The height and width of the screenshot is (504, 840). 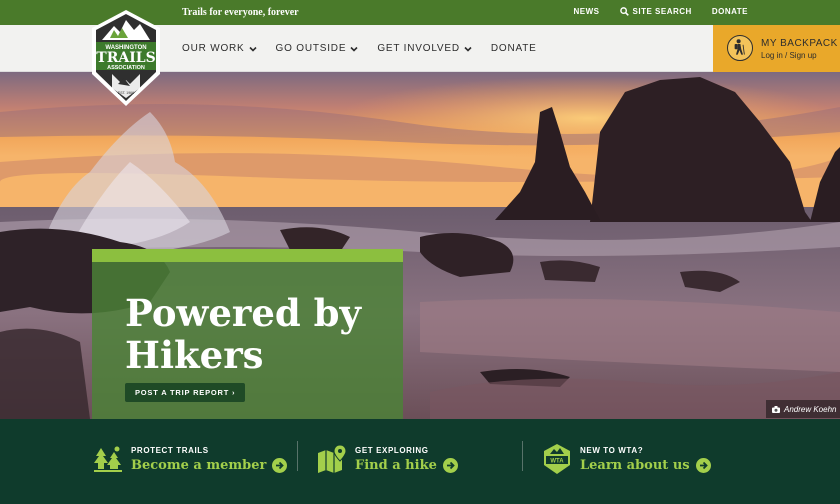 I want to click on logo-line2: TRAILS, so click(x=125, y=58).